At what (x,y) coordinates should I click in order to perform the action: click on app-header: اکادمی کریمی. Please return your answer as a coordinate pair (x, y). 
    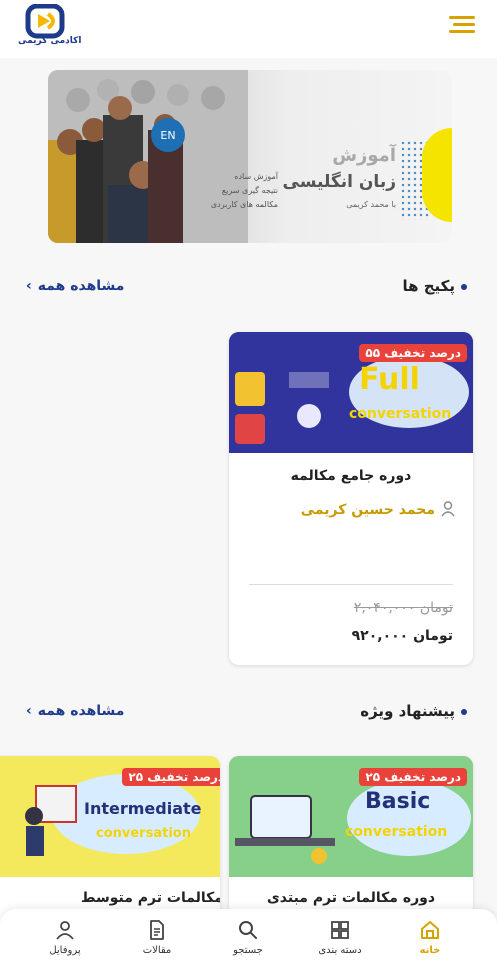
    Looking at the image, I should click on (248, 29).